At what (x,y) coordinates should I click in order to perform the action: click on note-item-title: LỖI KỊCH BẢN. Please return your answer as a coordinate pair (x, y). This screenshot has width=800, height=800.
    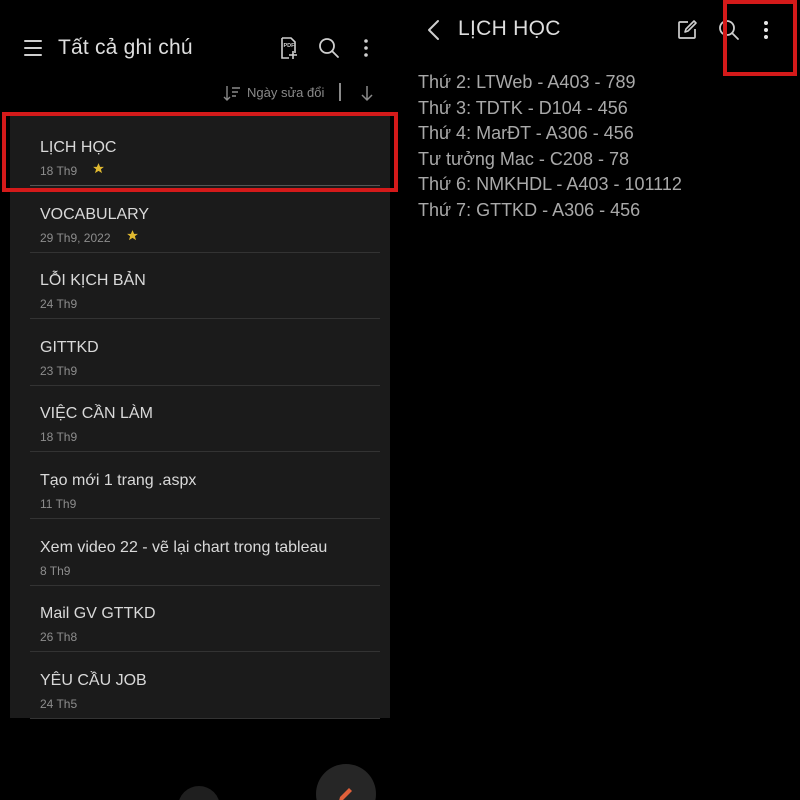
    Looking at the image, I should click on (93, 281).